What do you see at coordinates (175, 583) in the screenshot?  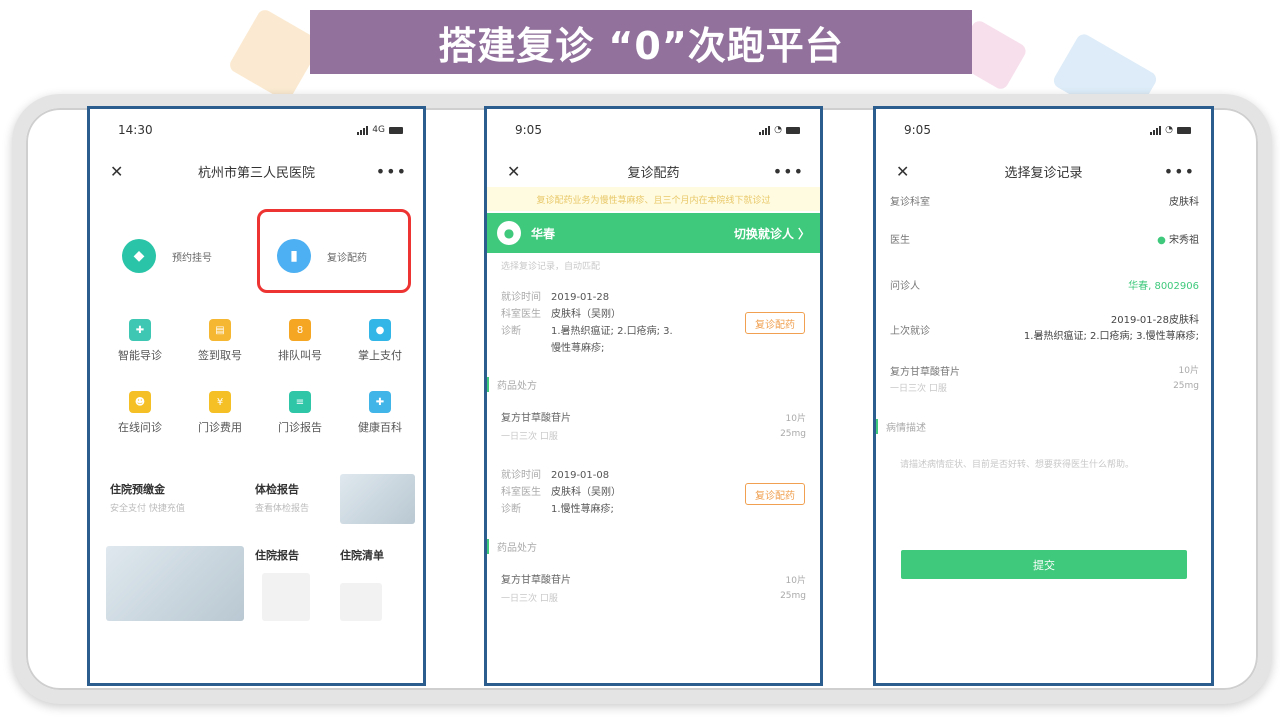 I see `hospital-bed-image` at bounding box center [175, 583].